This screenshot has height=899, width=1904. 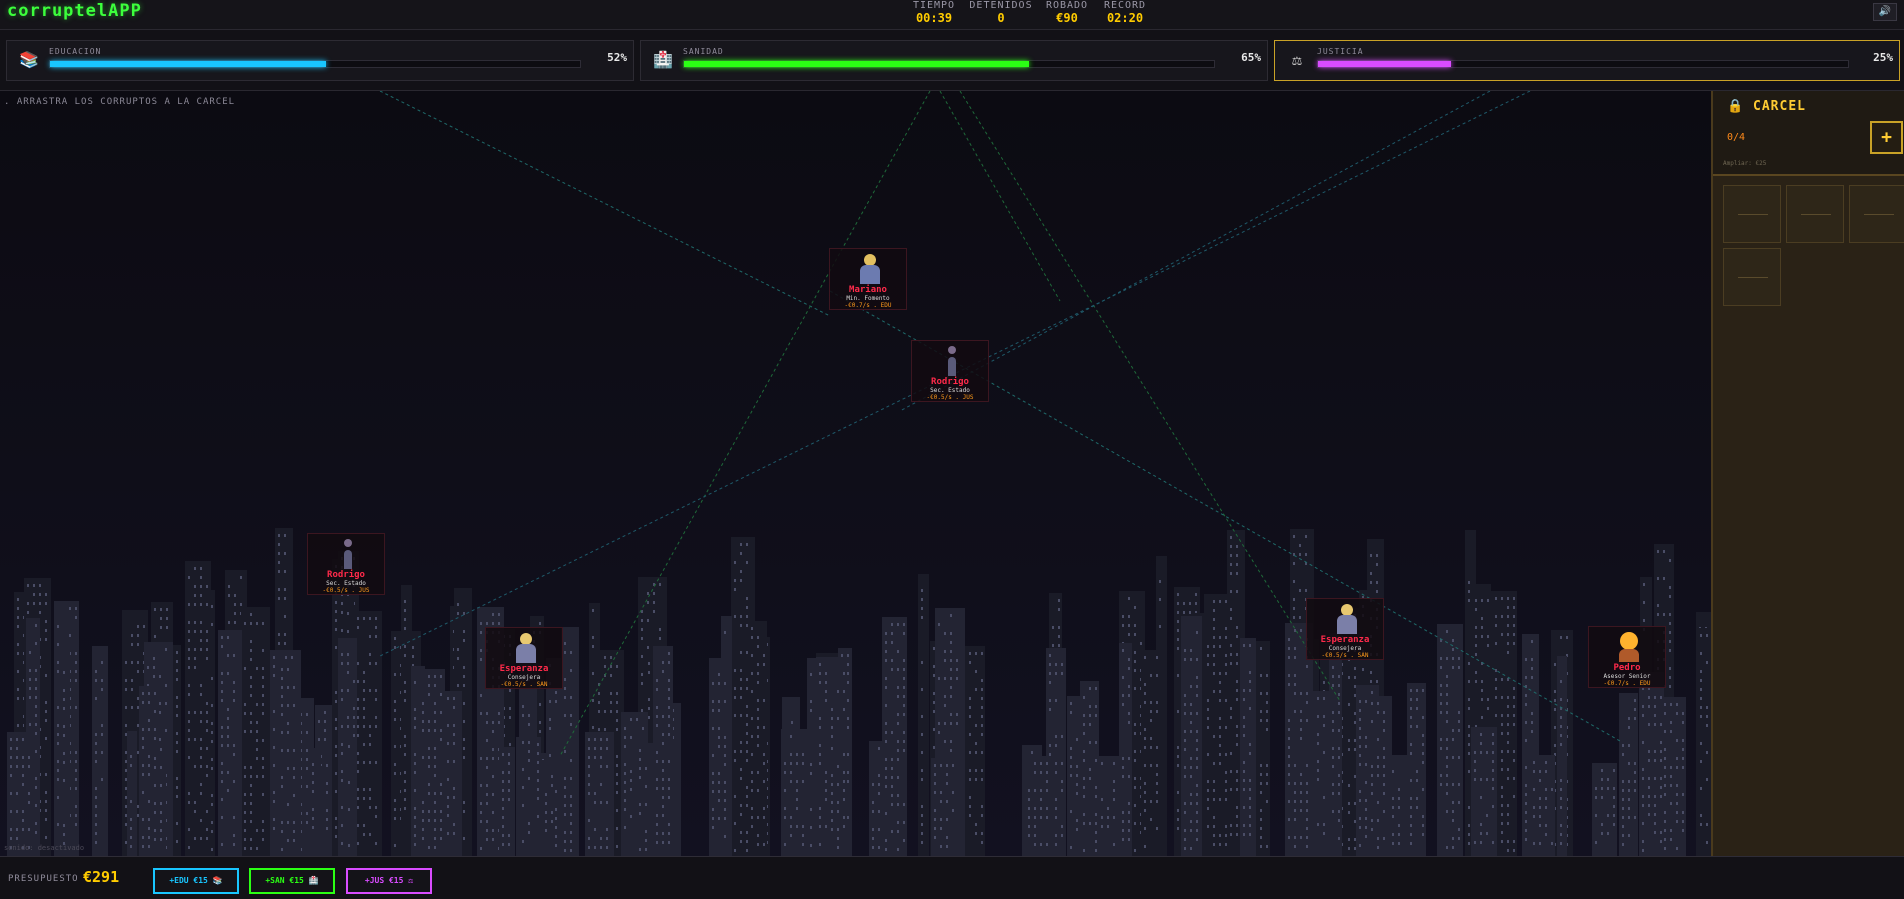 I want to click on scales-icon: ⚖, so click(x=1297, y=59).